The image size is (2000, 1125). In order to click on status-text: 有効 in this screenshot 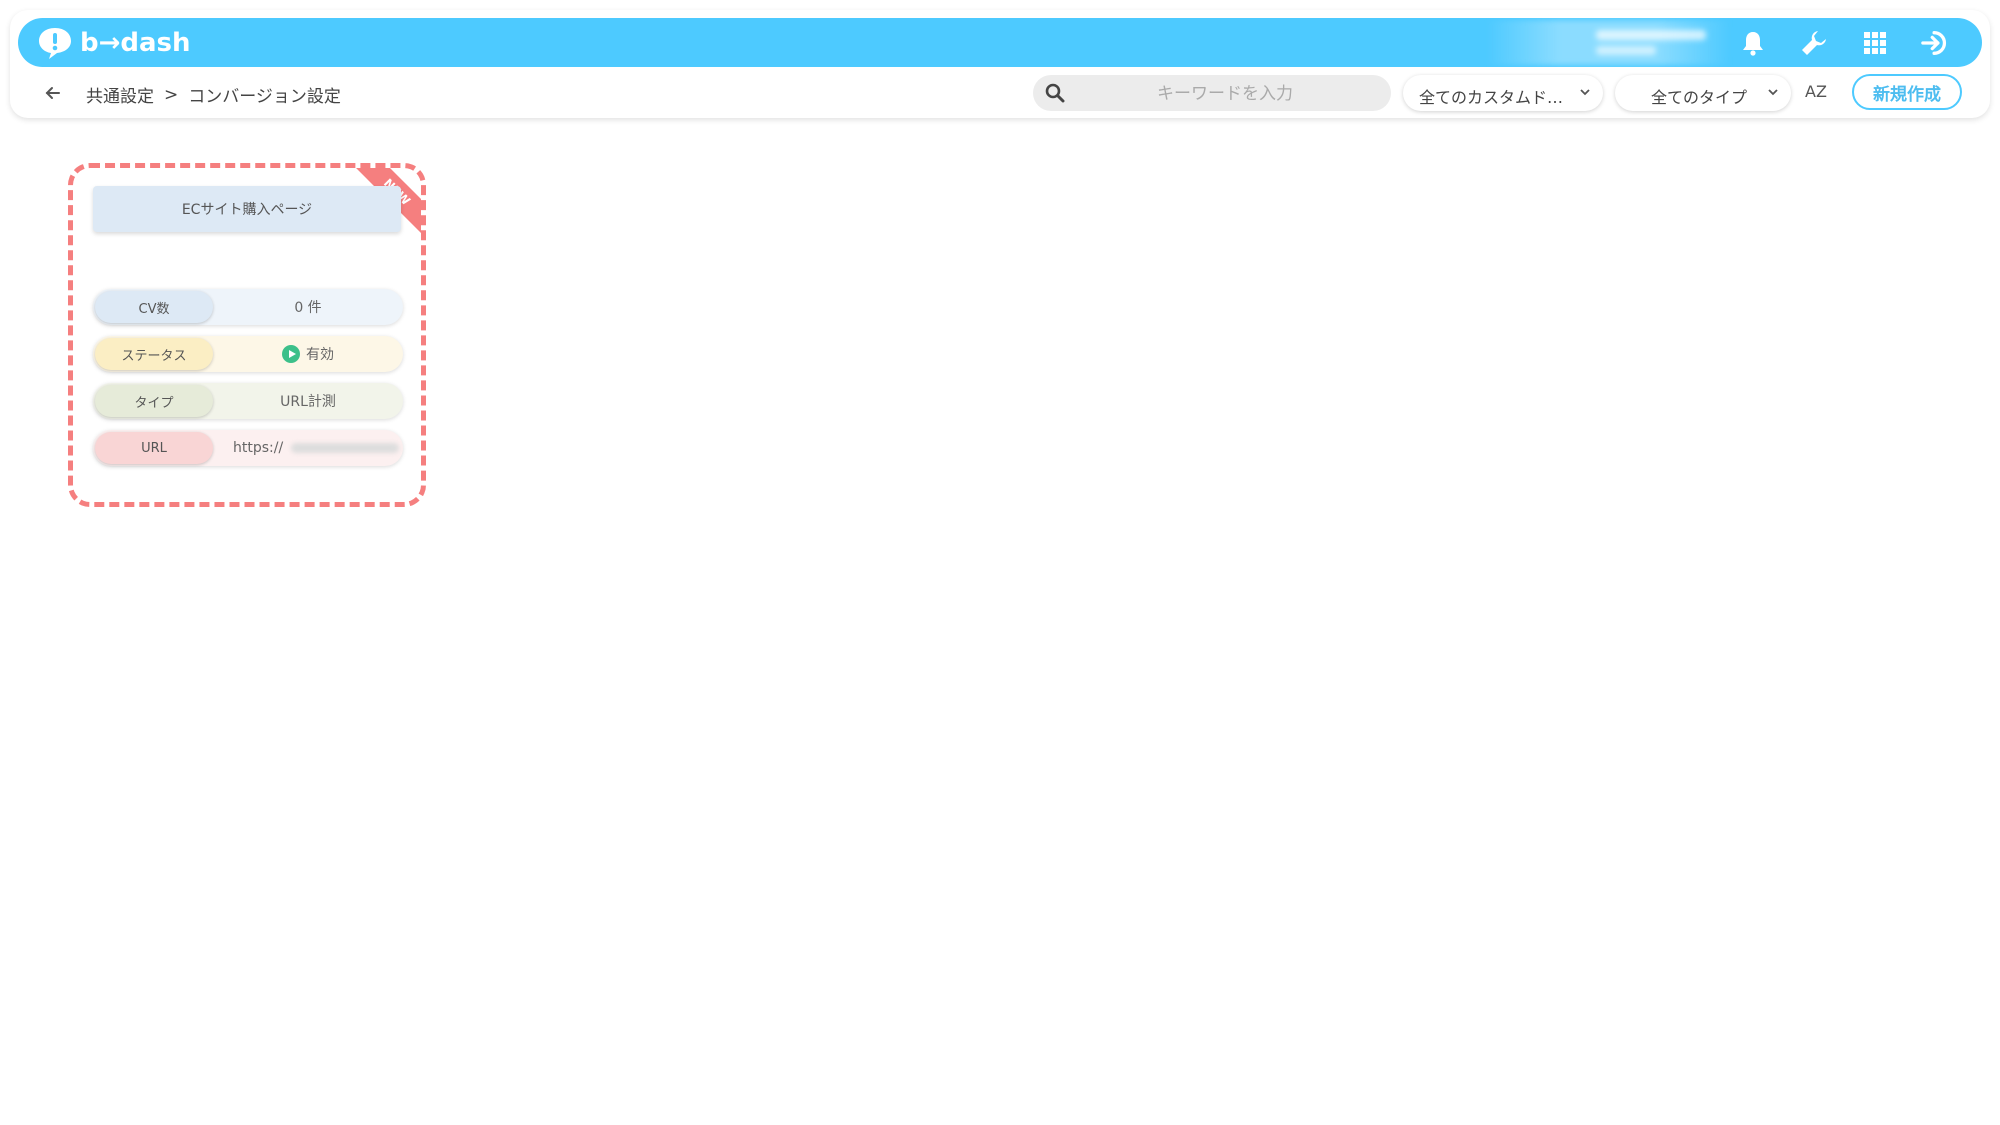, I will do `click(320, 355)`.